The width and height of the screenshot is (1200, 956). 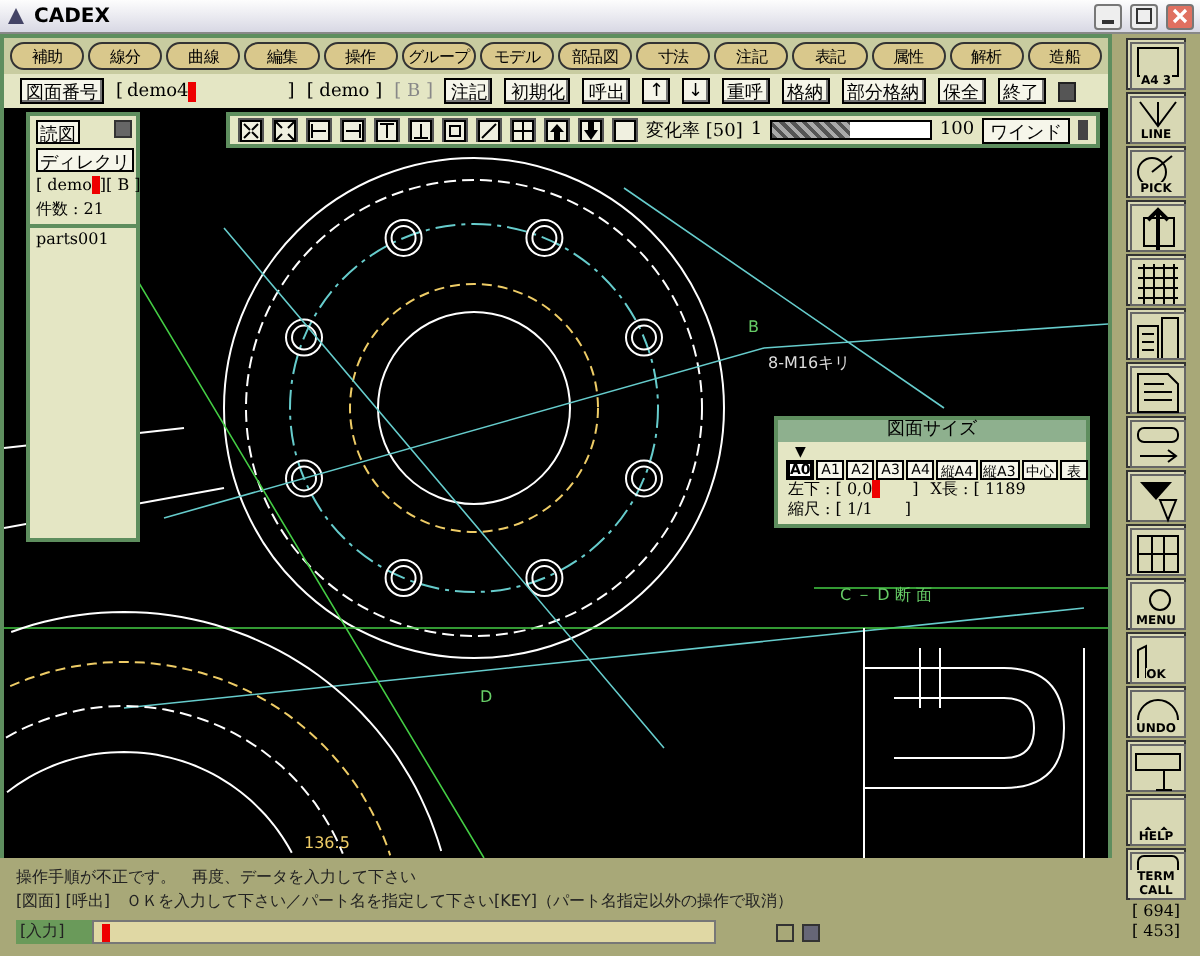 I want to click on status-message: 操作手順が不正です。 再度、データを入力して下さい, so click(x=217, y=878).